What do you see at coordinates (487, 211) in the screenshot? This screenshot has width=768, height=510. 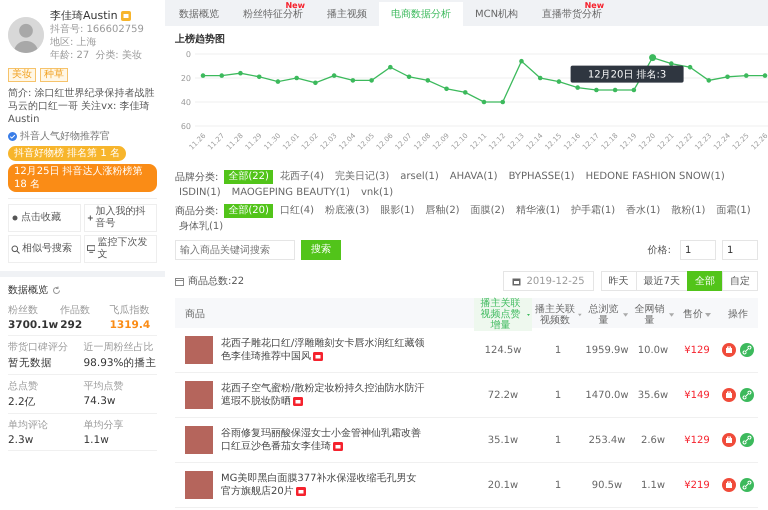 I see `filter-option: 面膜(2)` at bounding box center [487, 211].